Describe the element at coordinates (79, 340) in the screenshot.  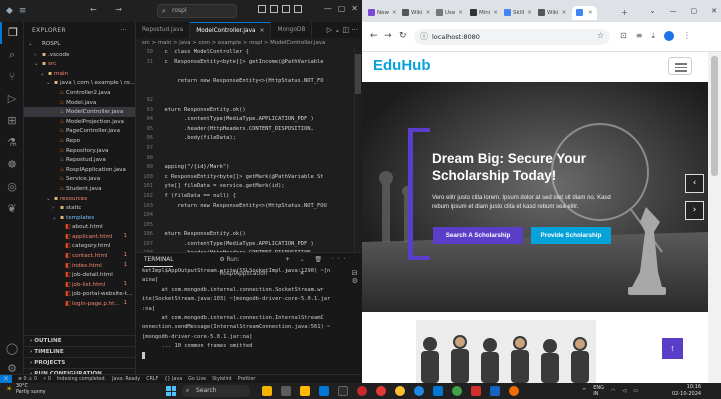
I see `sidebar-section-outline: › OUTLINE` at that location.